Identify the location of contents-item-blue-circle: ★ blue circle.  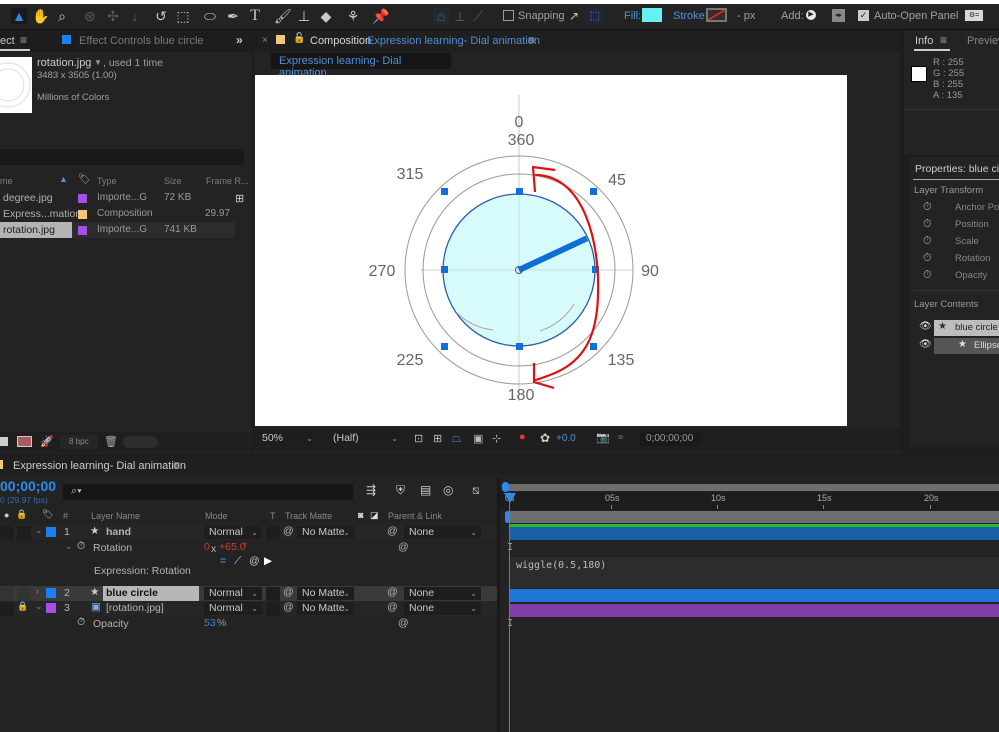
(966, 328).